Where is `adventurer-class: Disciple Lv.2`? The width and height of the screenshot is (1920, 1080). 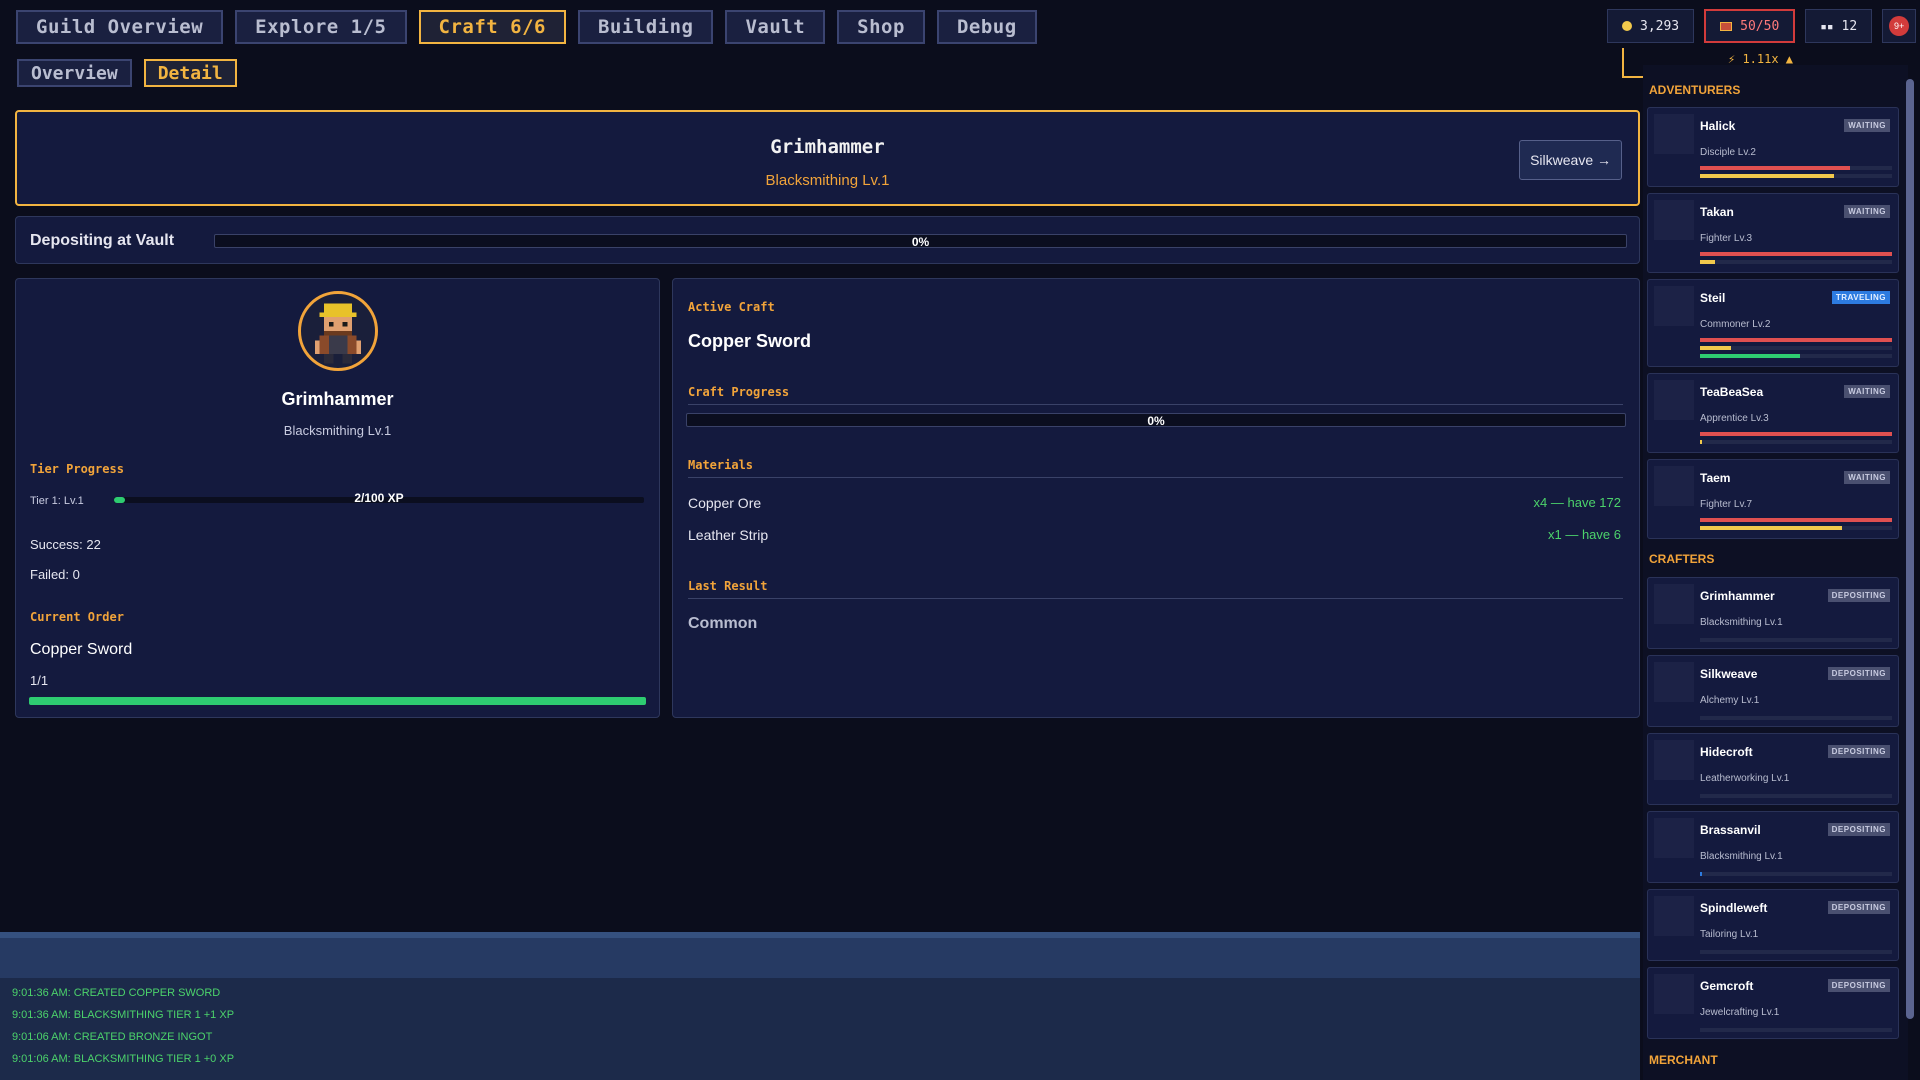 adventurer-class: Disciple Lv.2 is located at coordinates (1728, 152).